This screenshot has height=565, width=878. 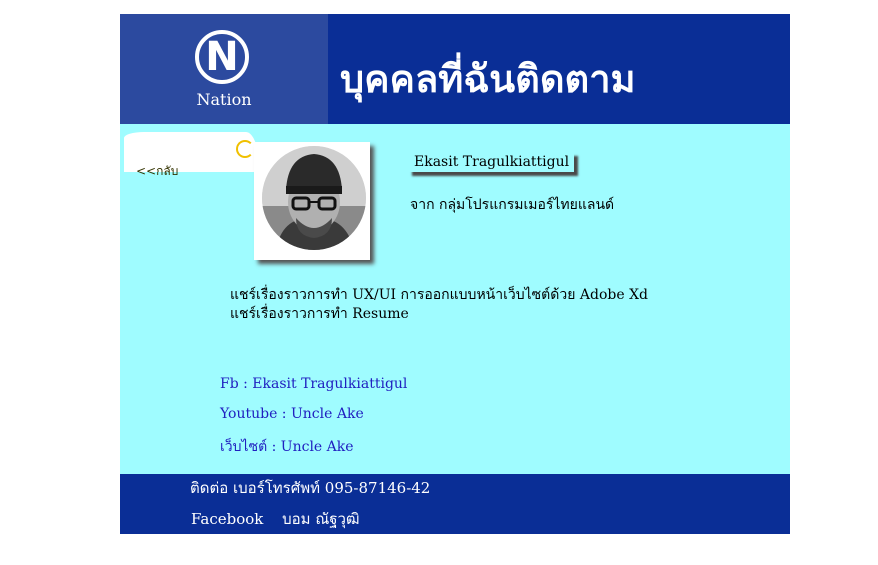 I want to click on nation-logo: N Nation, so click(x=224, y=69).